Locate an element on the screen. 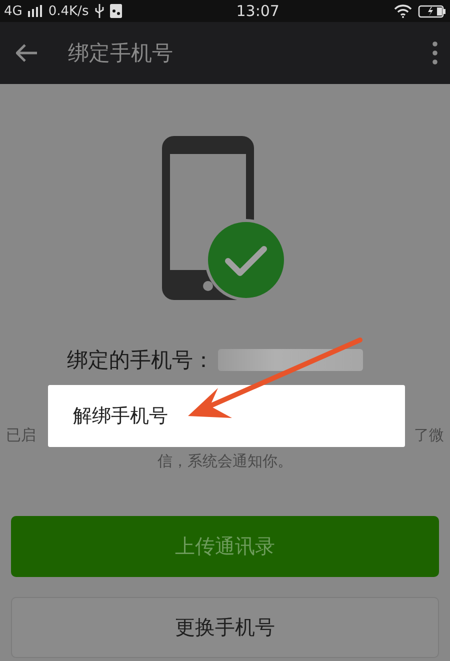 Image resolution: width=450 pixels, height=661 pixels. menu-item: 解绑手机号 is located at coordinates (226, 416).